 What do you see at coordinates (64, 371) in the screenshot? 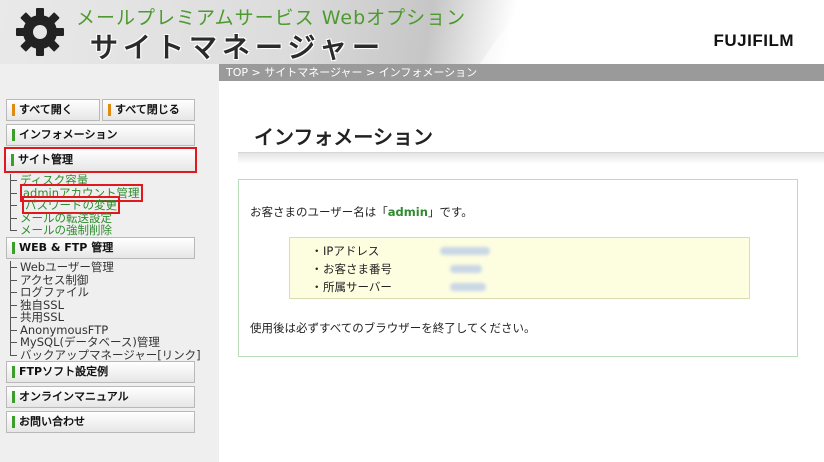
I see `sidebar-item-label: FTPソフト設定例` at bounding box center [64, 371].